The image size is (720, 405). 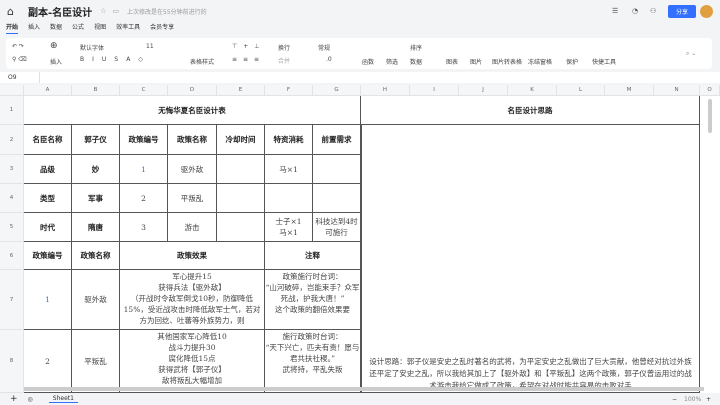 I want to click on folder-icon: ▭, so click(x=115, y=11).